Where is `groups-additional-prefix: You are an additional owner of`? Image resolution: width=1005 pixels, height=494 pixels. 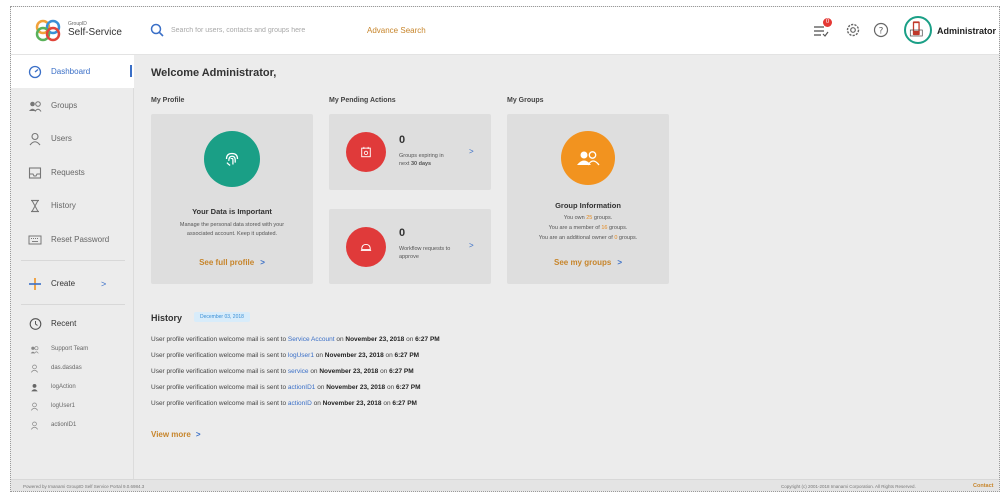 groups-additional-prefix: You are an additional owner of is located at coordinates (576, 238).